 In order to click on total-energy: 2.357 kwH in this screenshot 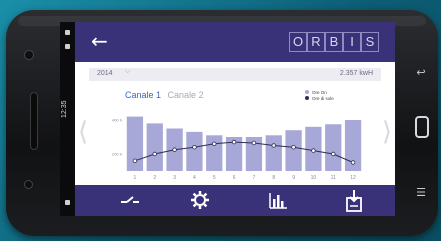, I will do `click(356, 73)`.